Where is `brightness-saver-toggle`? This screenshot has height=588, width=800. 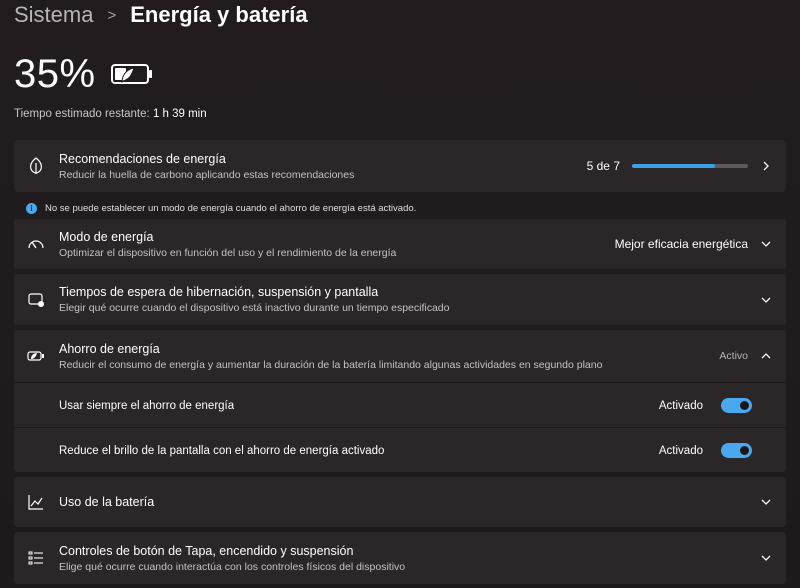
brightness-saver-toggle is located at coordinates (736, 450).